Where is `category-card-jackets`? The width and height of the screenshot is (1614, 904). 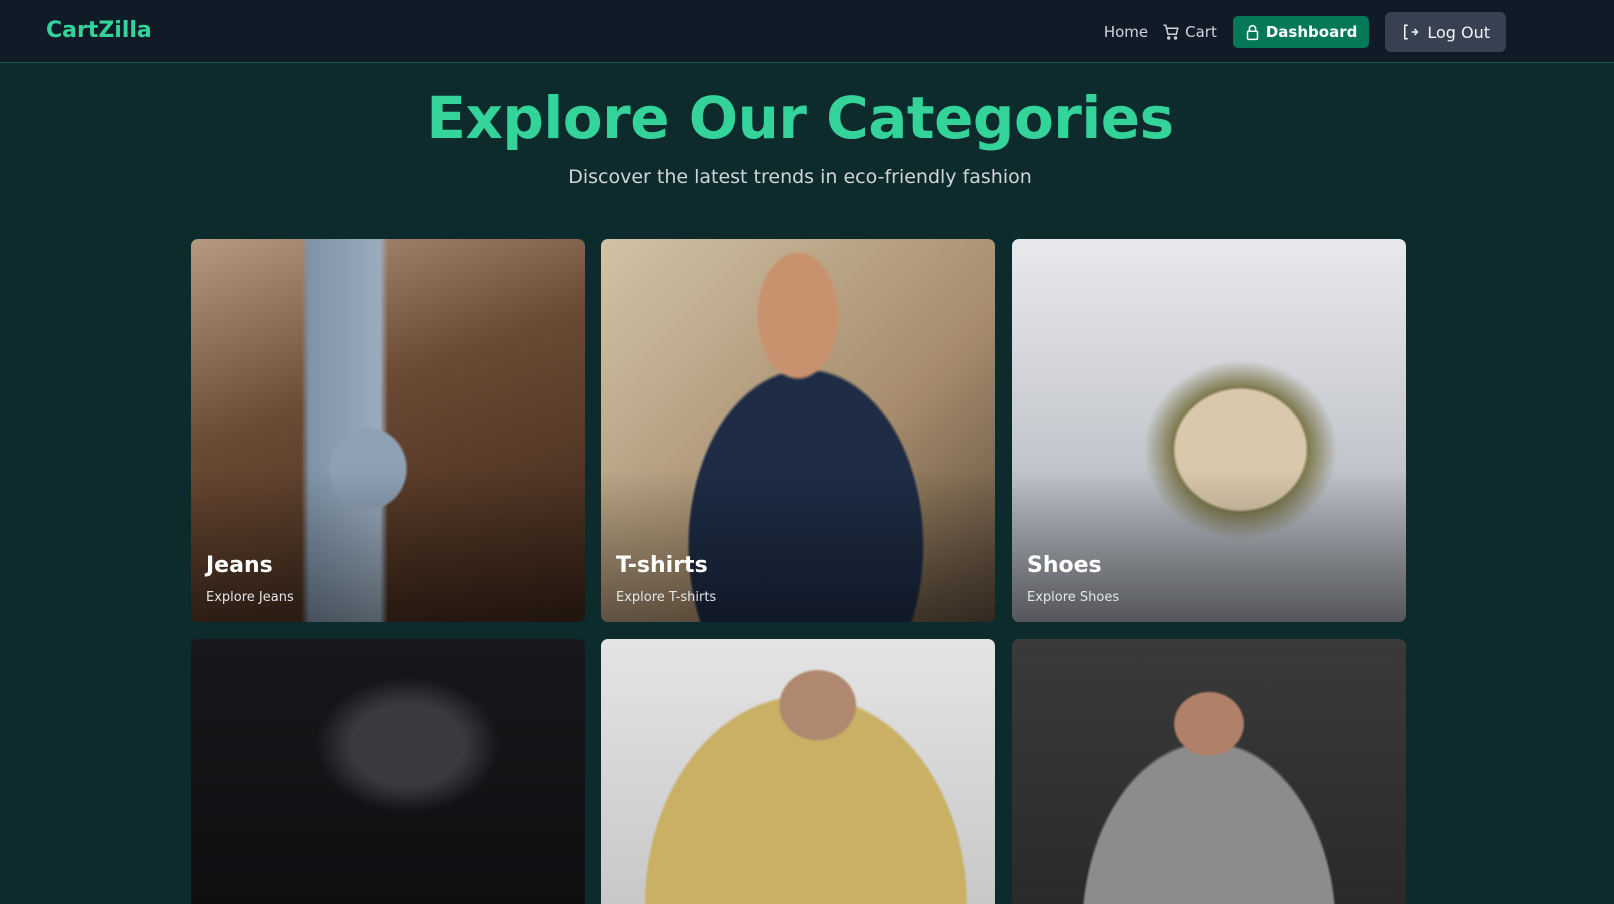
category-card-jackets is located at coordinates (798, 771).